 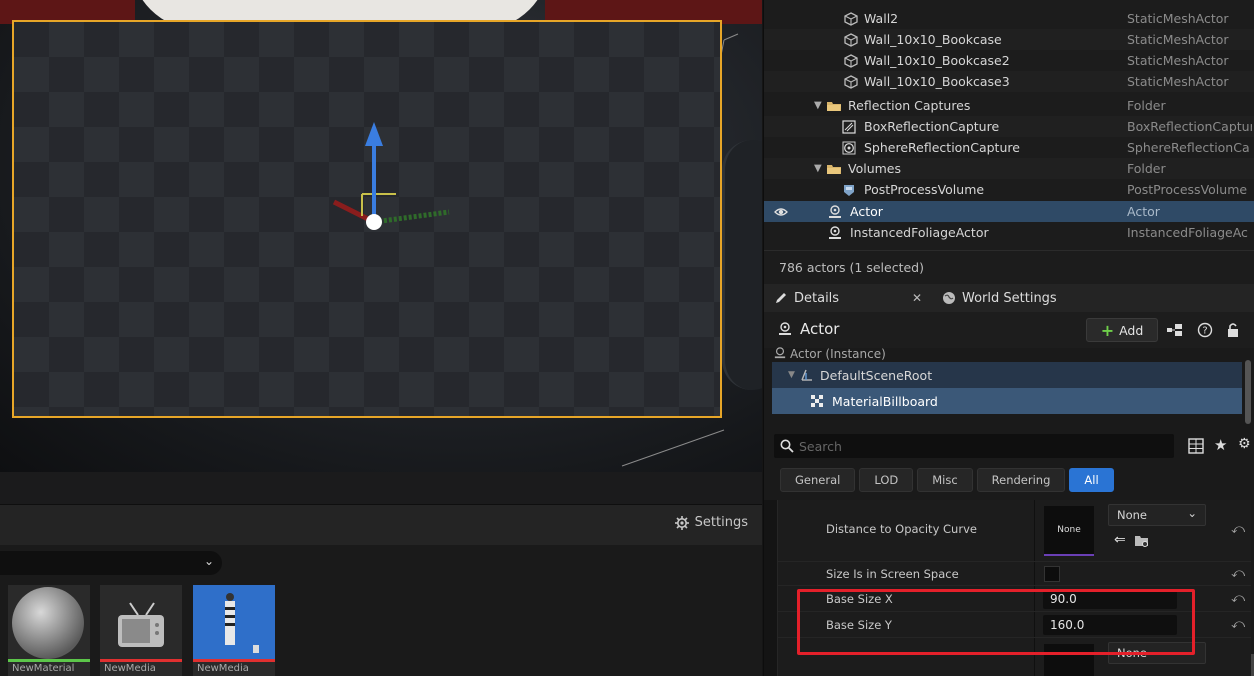 I want to click on outliner-label: Reflection Captures, so click(x=909, y=105).